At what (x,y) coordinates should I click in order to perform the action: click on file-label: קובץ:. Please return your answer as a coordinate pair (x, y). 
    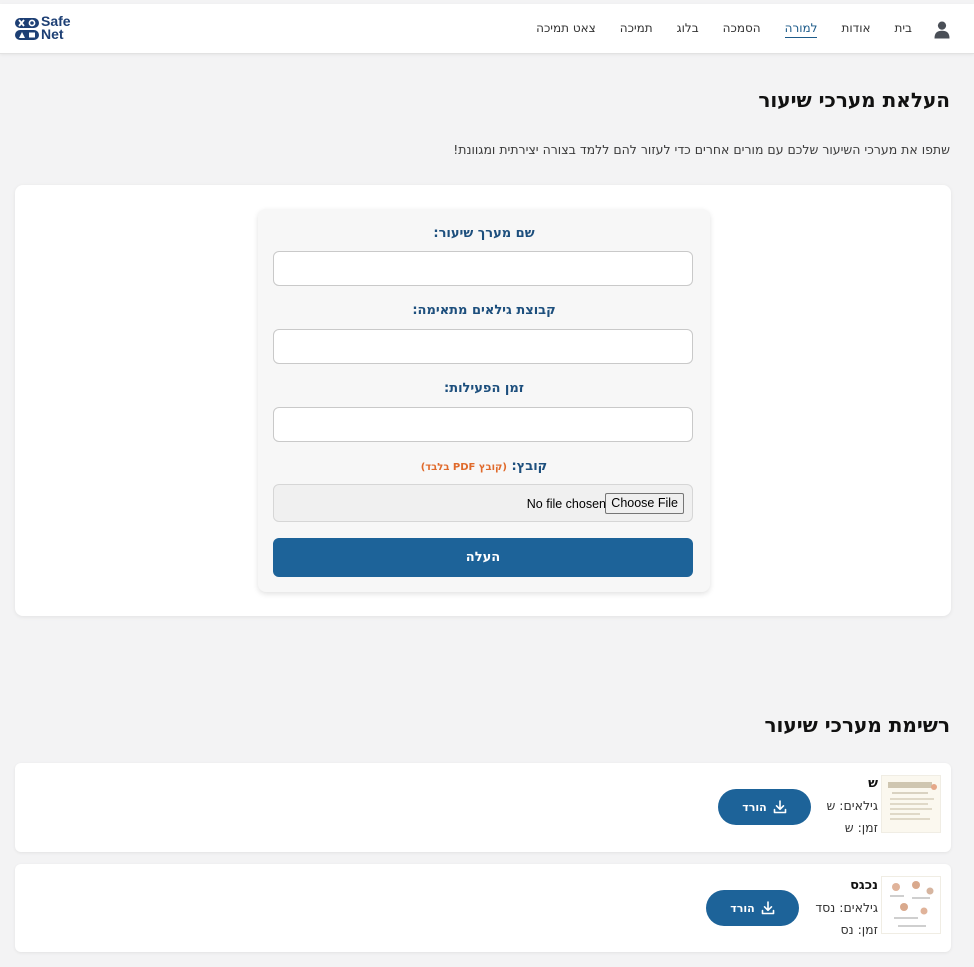
    Looking at the image, I should click on (529, 466).